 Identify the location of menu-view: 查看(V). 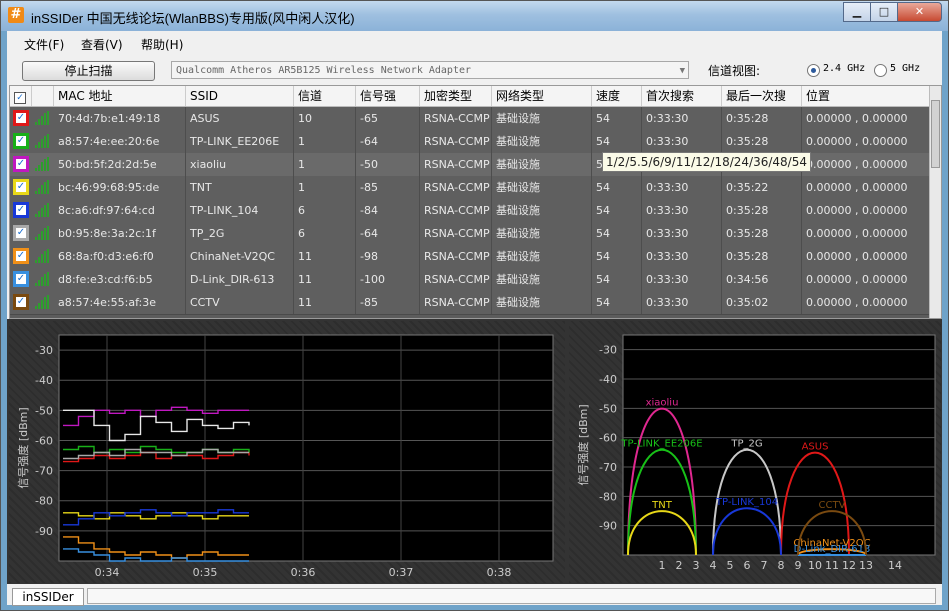
(102, 44).